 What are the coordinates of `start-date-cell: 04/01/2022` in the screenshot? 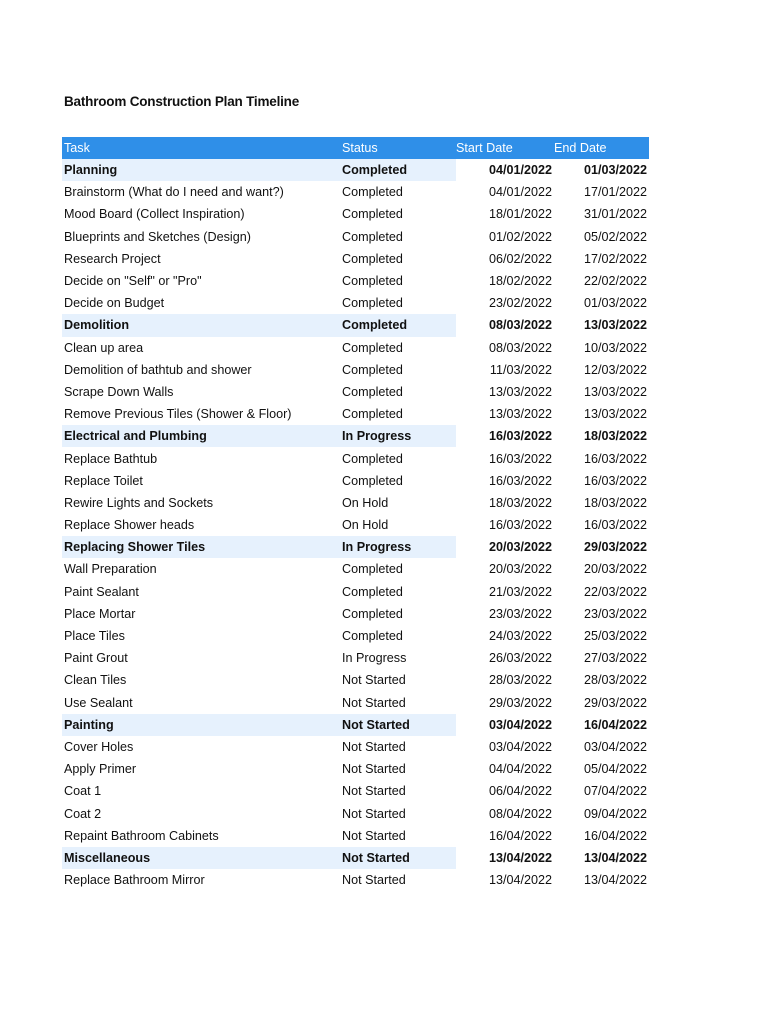 It's located at (520, 170).